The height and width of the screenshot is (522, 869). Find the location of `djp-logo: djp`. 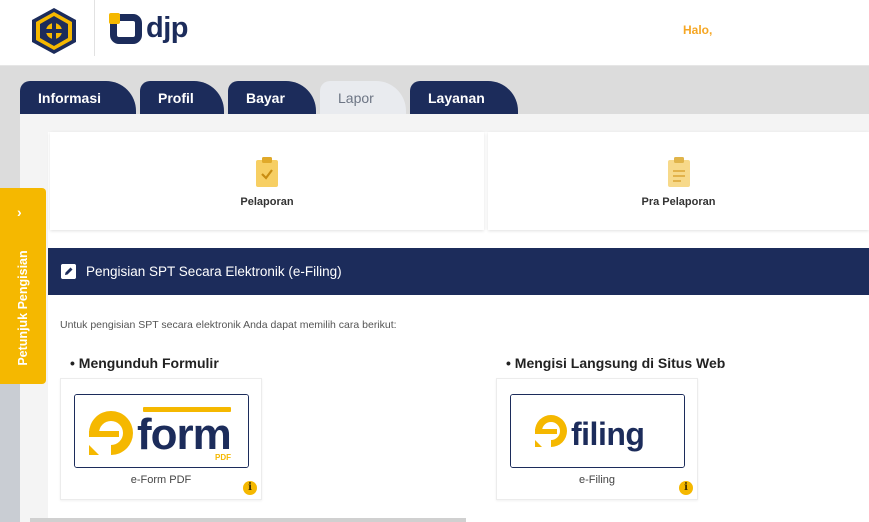

djp-logo: djp is located at coordinates (149, 28).